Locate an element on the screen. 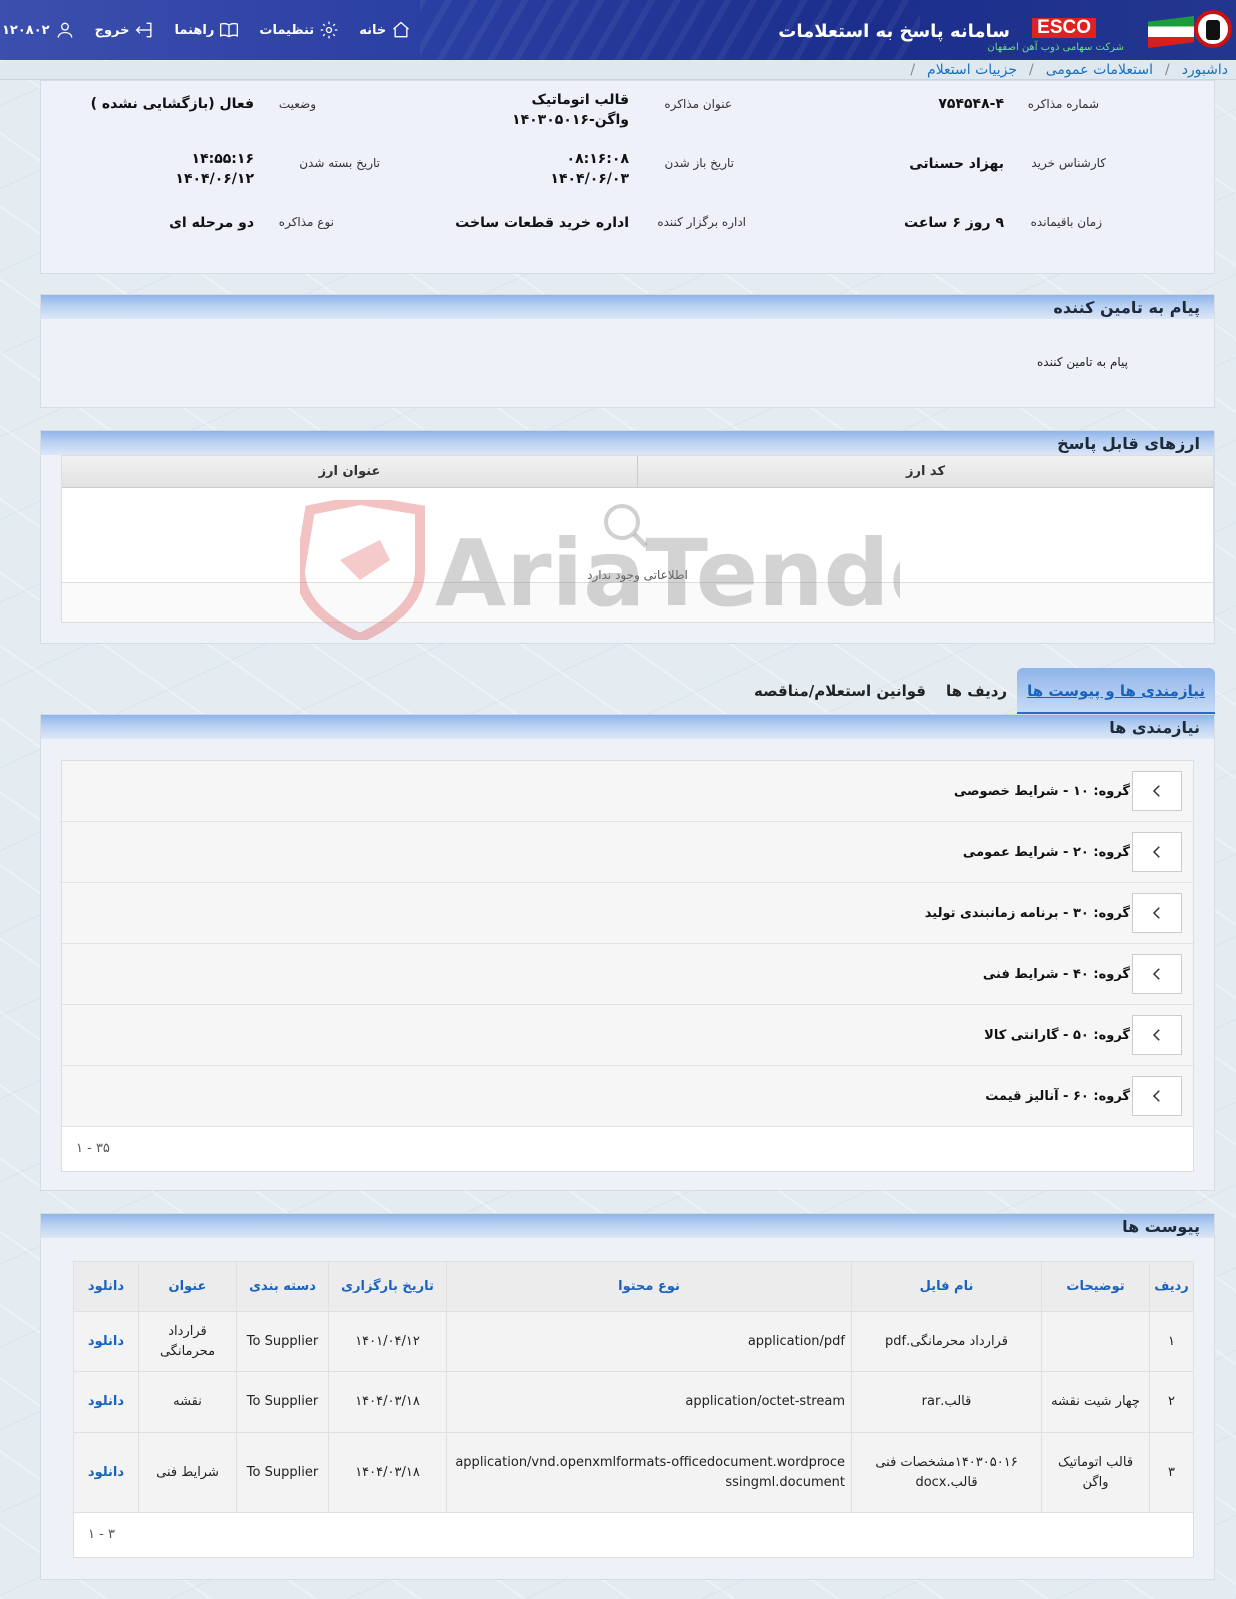 The width and height of the screenshot is (1236, 1599). negotiation-title-label: عنوان مذاکره is located at coordinates (698, 104).